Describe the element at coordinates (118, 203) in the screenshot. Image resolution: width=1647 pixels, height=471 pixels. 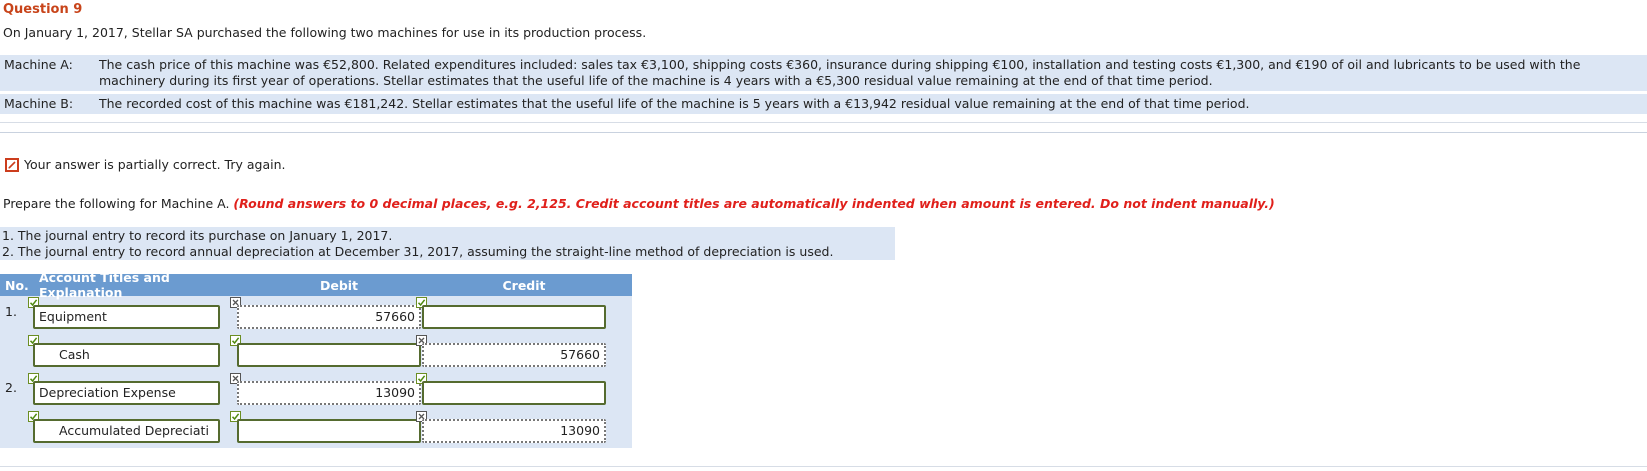
I see `prepare-text: Prepare the following for Machine A.` at that location.